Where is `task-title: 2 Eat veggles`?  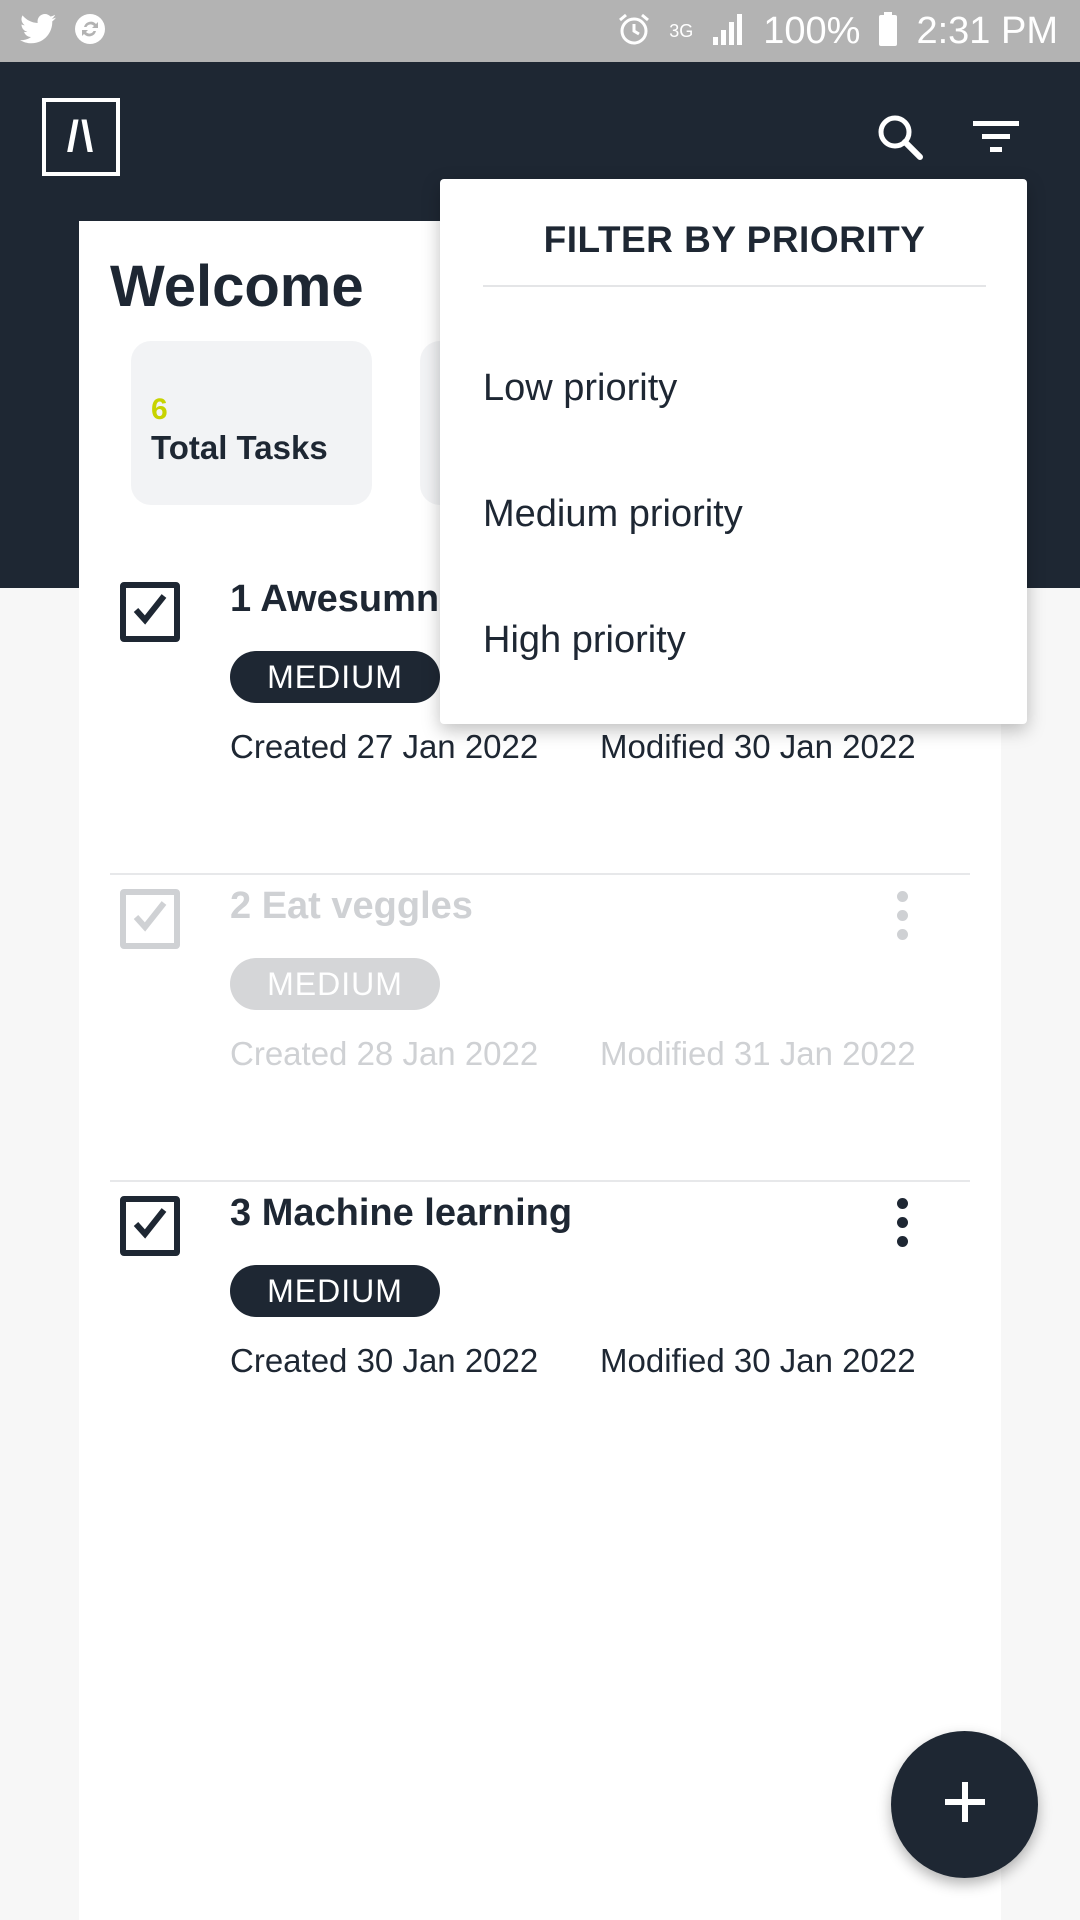
task-title: 2 Eat veggles is located at coordinates (351, 906).